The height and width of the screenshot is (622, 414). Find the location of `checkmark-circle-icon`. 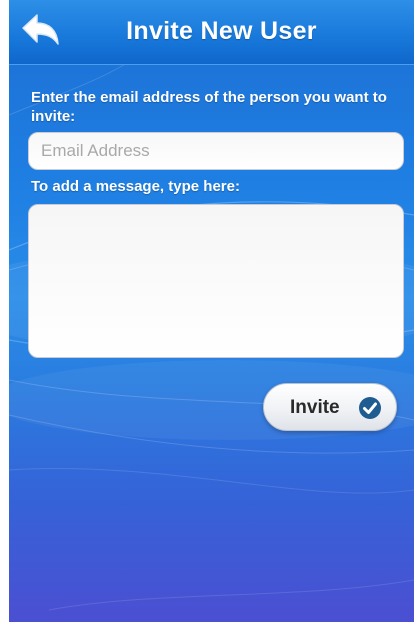

checkmark-circle-icon is located at coordinates (370, 408).